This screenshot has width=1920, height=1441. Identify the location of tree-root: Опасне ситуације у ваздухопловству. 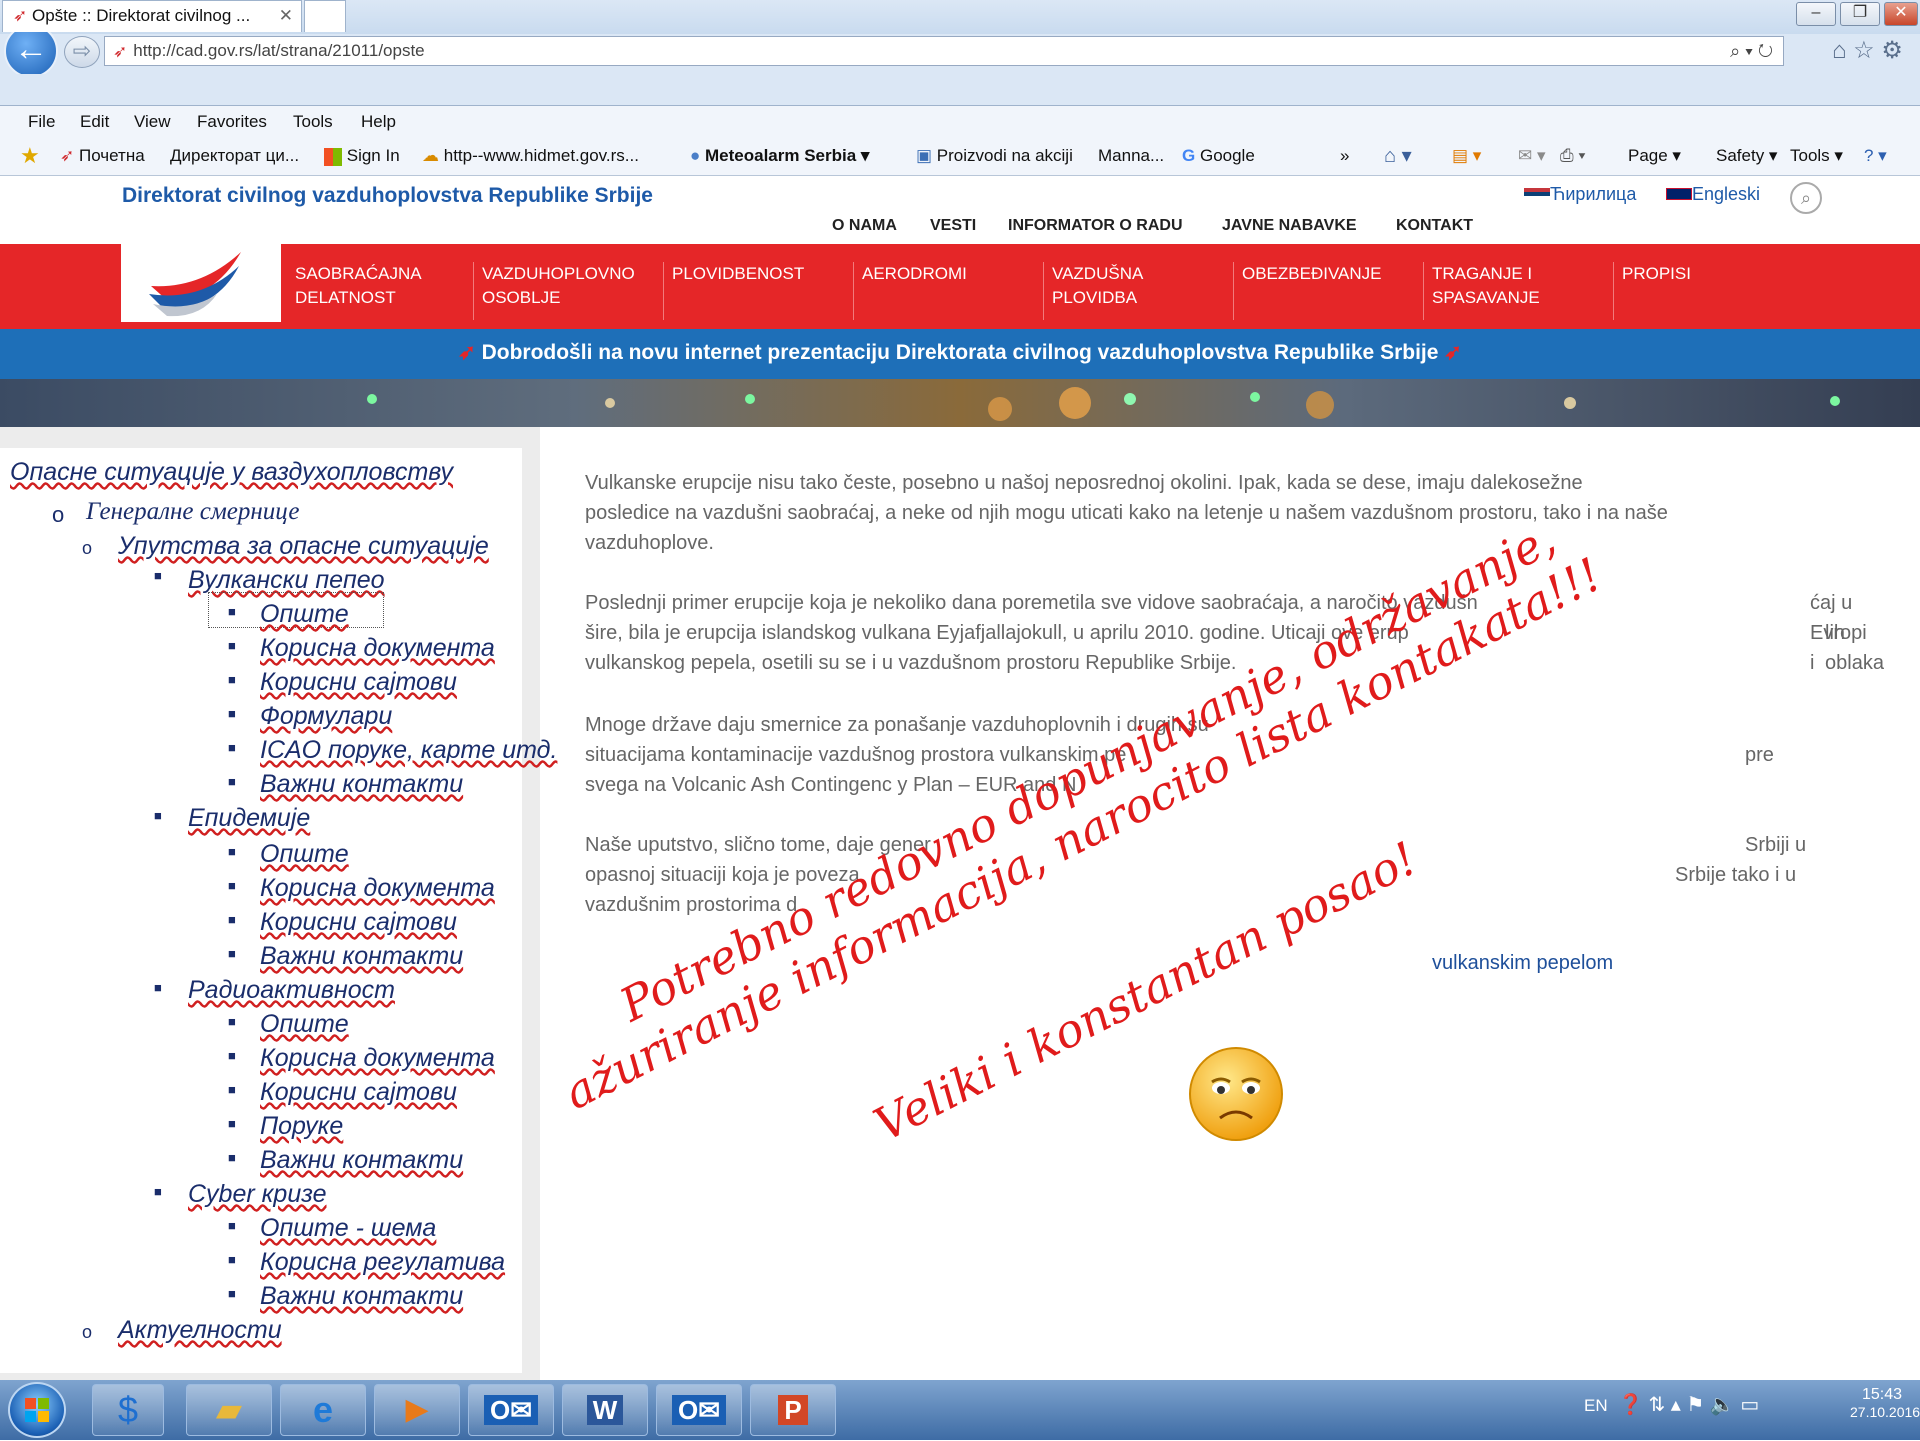
(231, 472).